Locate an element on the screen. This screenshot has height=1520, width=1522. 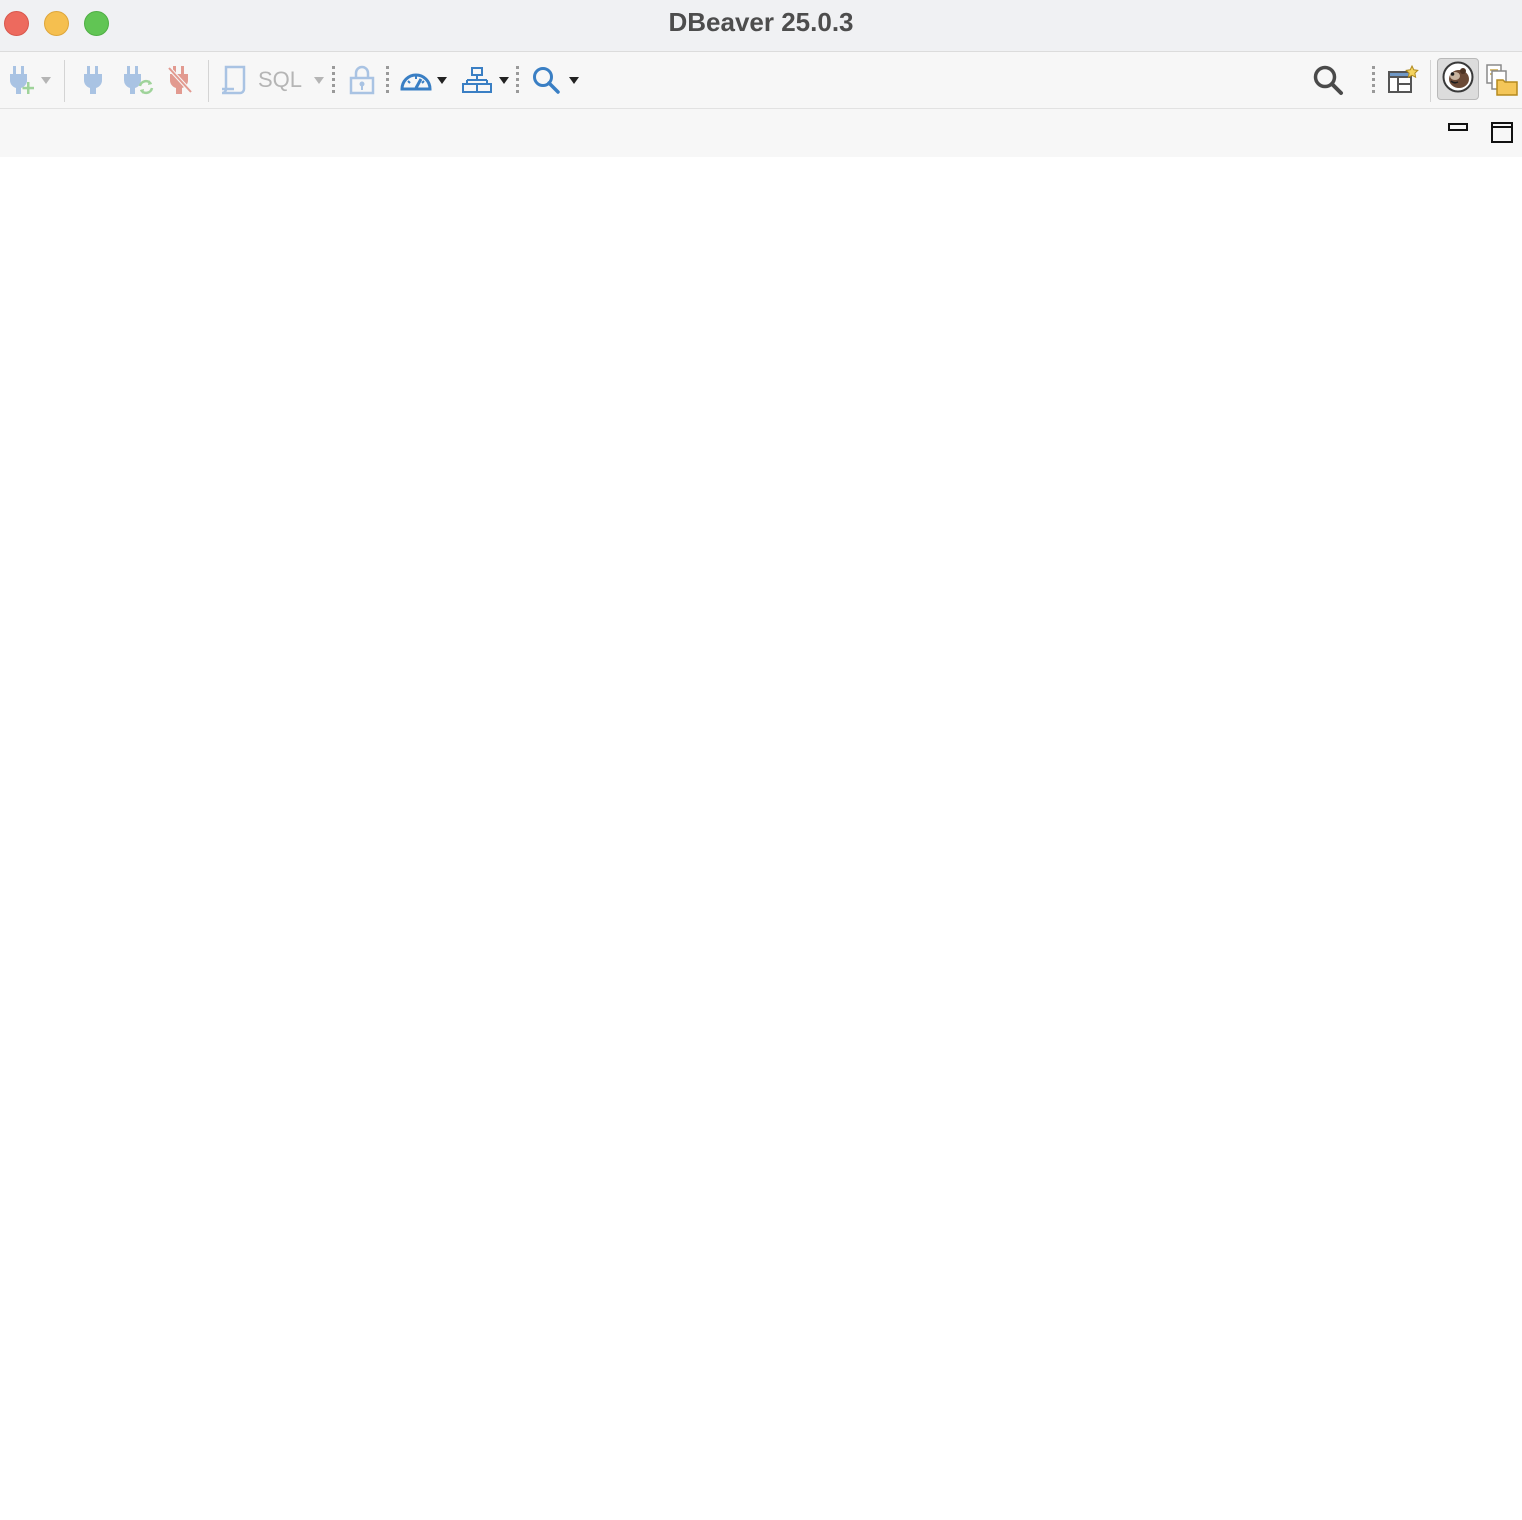
transaction-mode-button is located at coordinates (362, 80).